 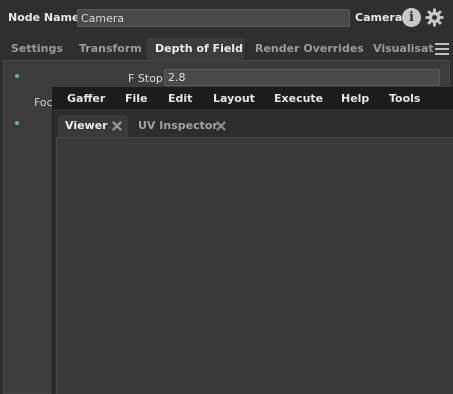 I want to click on tab-uv-inspector: UV Inspector, so click(x=181, y=126).